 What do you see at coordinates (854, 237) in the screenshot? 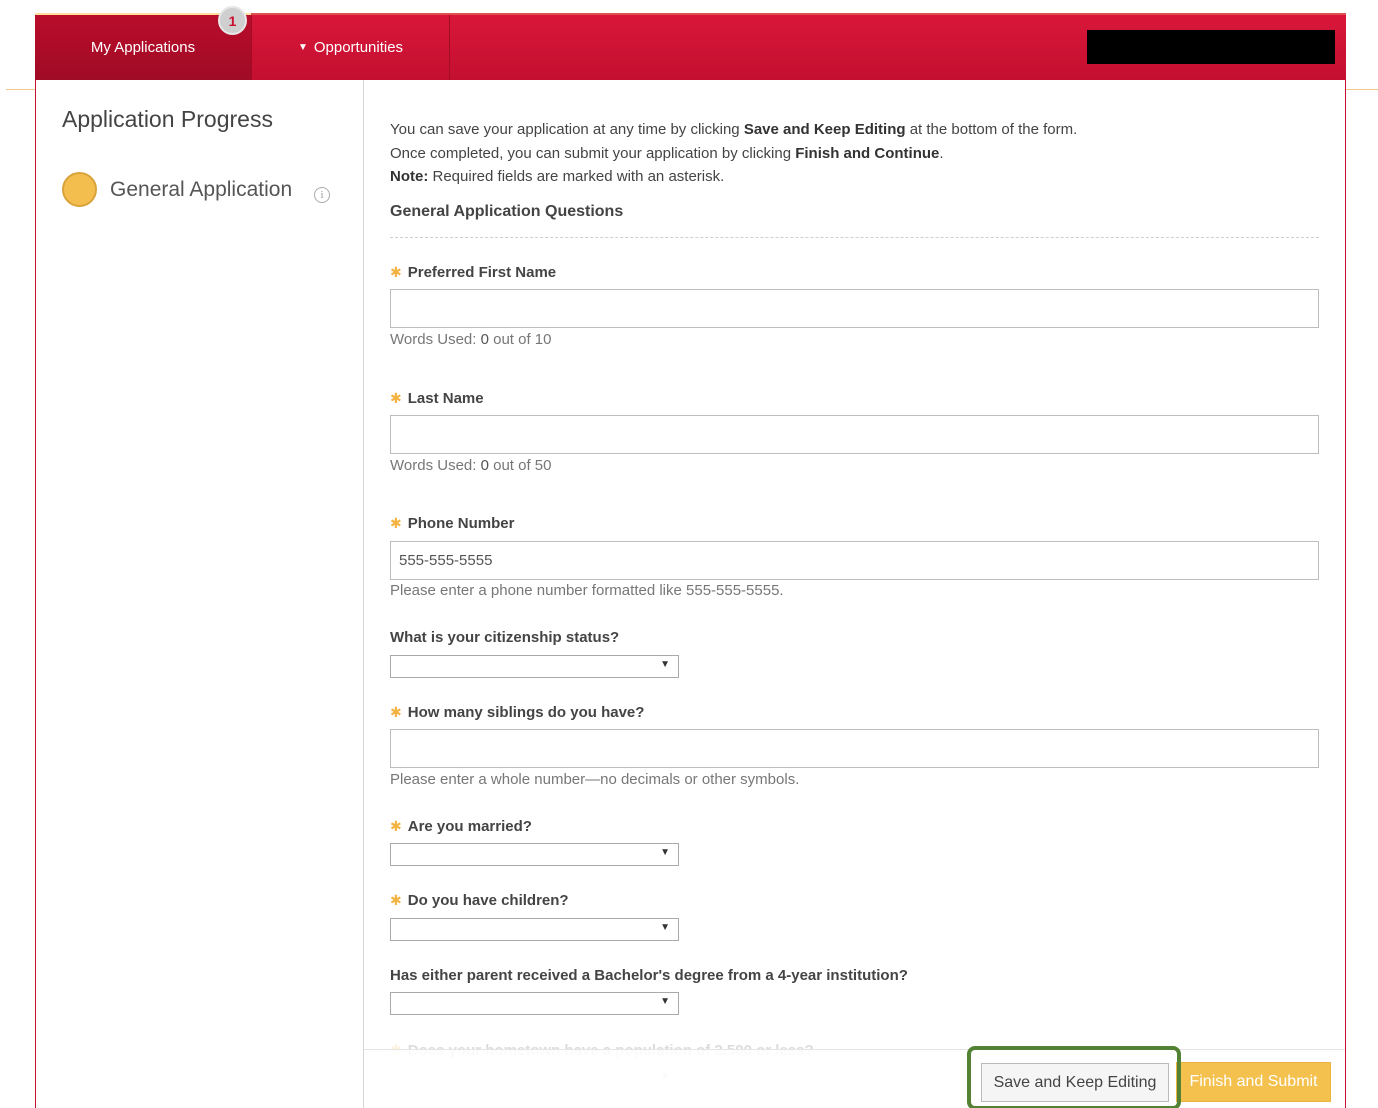
I see `section-divider` at bounding box center [854, 237].